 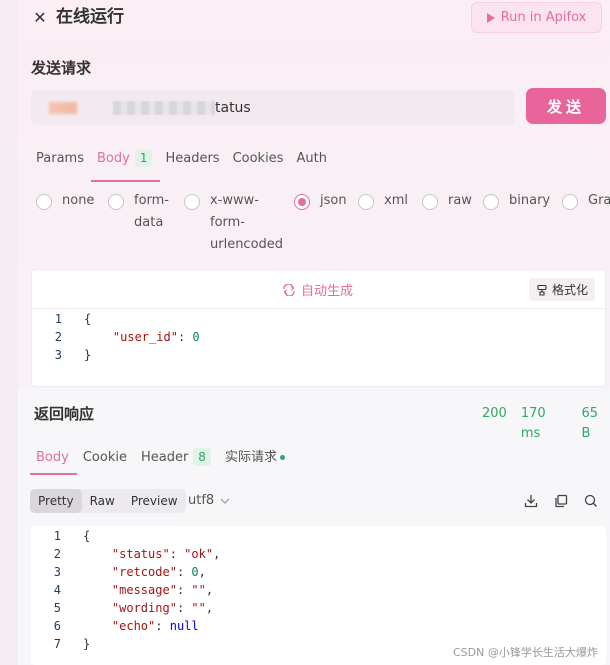 I want to click on radio-label: Gra, so click(x=599, y=200).